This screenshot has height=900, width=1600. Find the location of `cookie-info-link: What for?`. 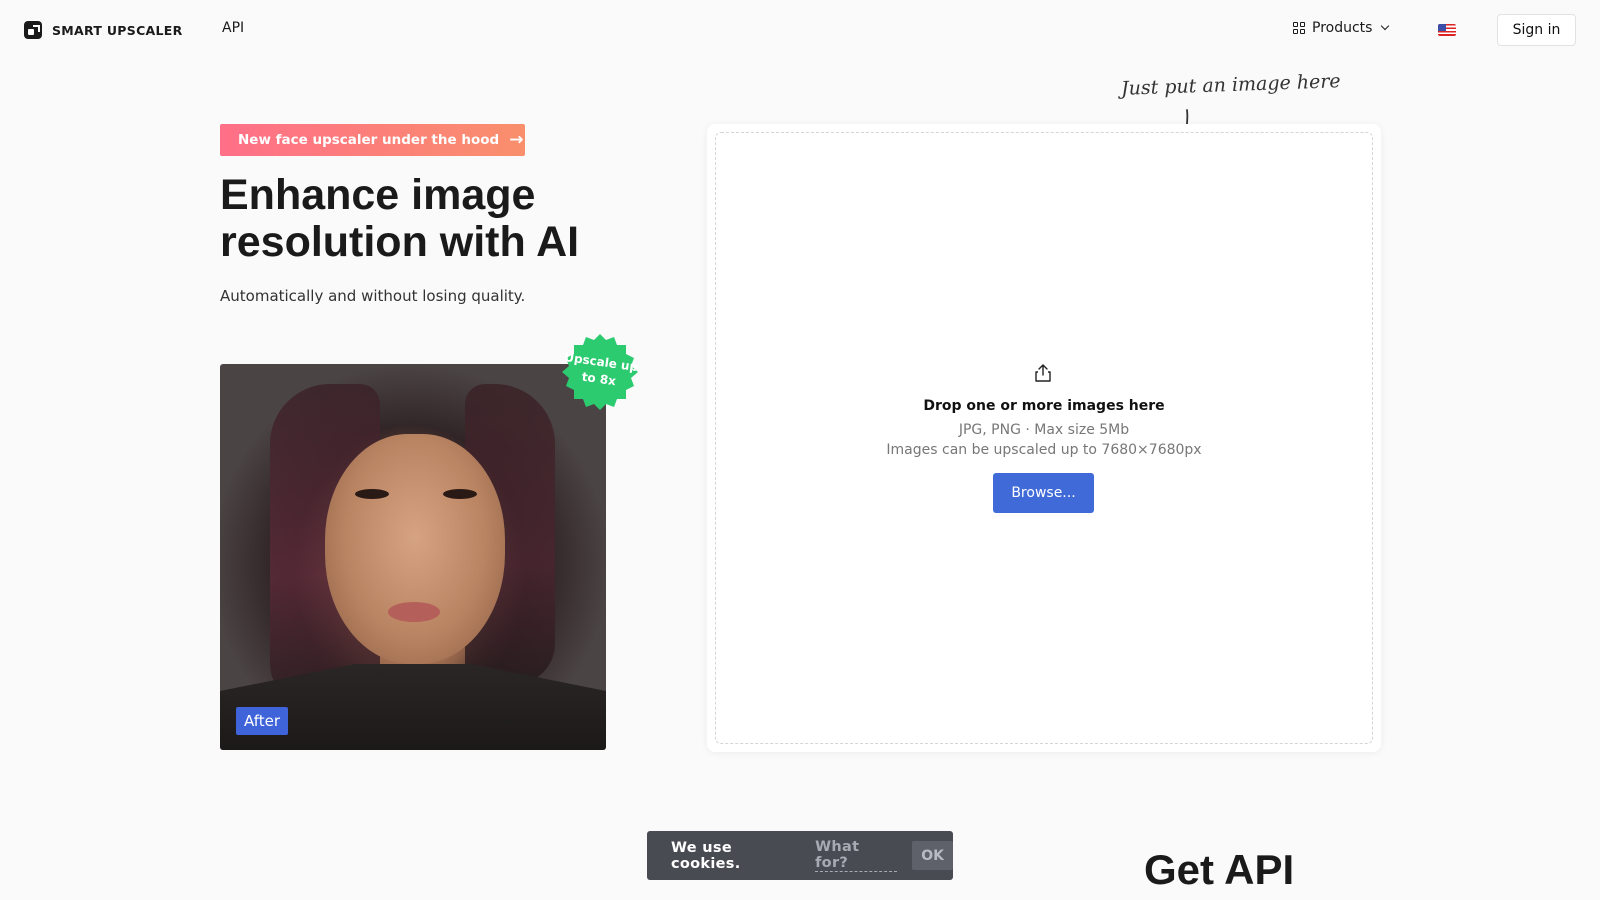

cookie-info-link: What for? is located at coordinates (856, 855).